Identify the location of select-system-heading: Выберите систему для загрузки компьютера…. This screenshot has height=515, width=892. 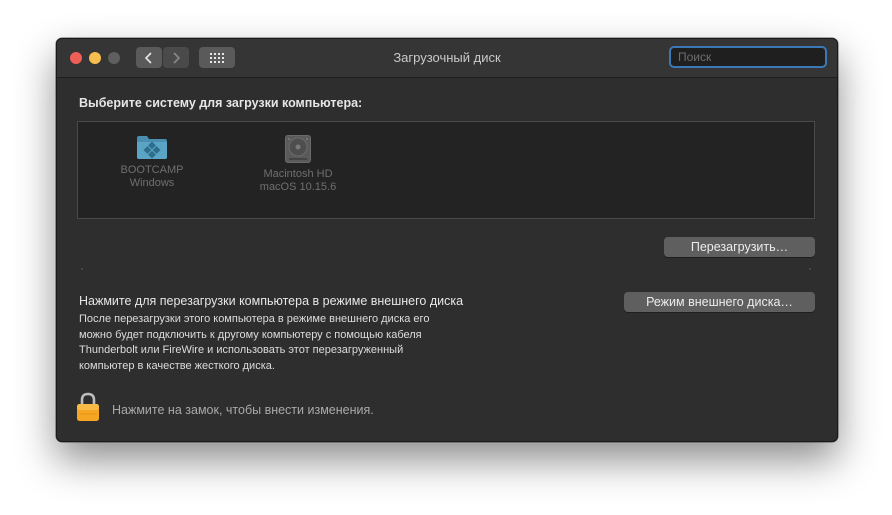
(221, 103).